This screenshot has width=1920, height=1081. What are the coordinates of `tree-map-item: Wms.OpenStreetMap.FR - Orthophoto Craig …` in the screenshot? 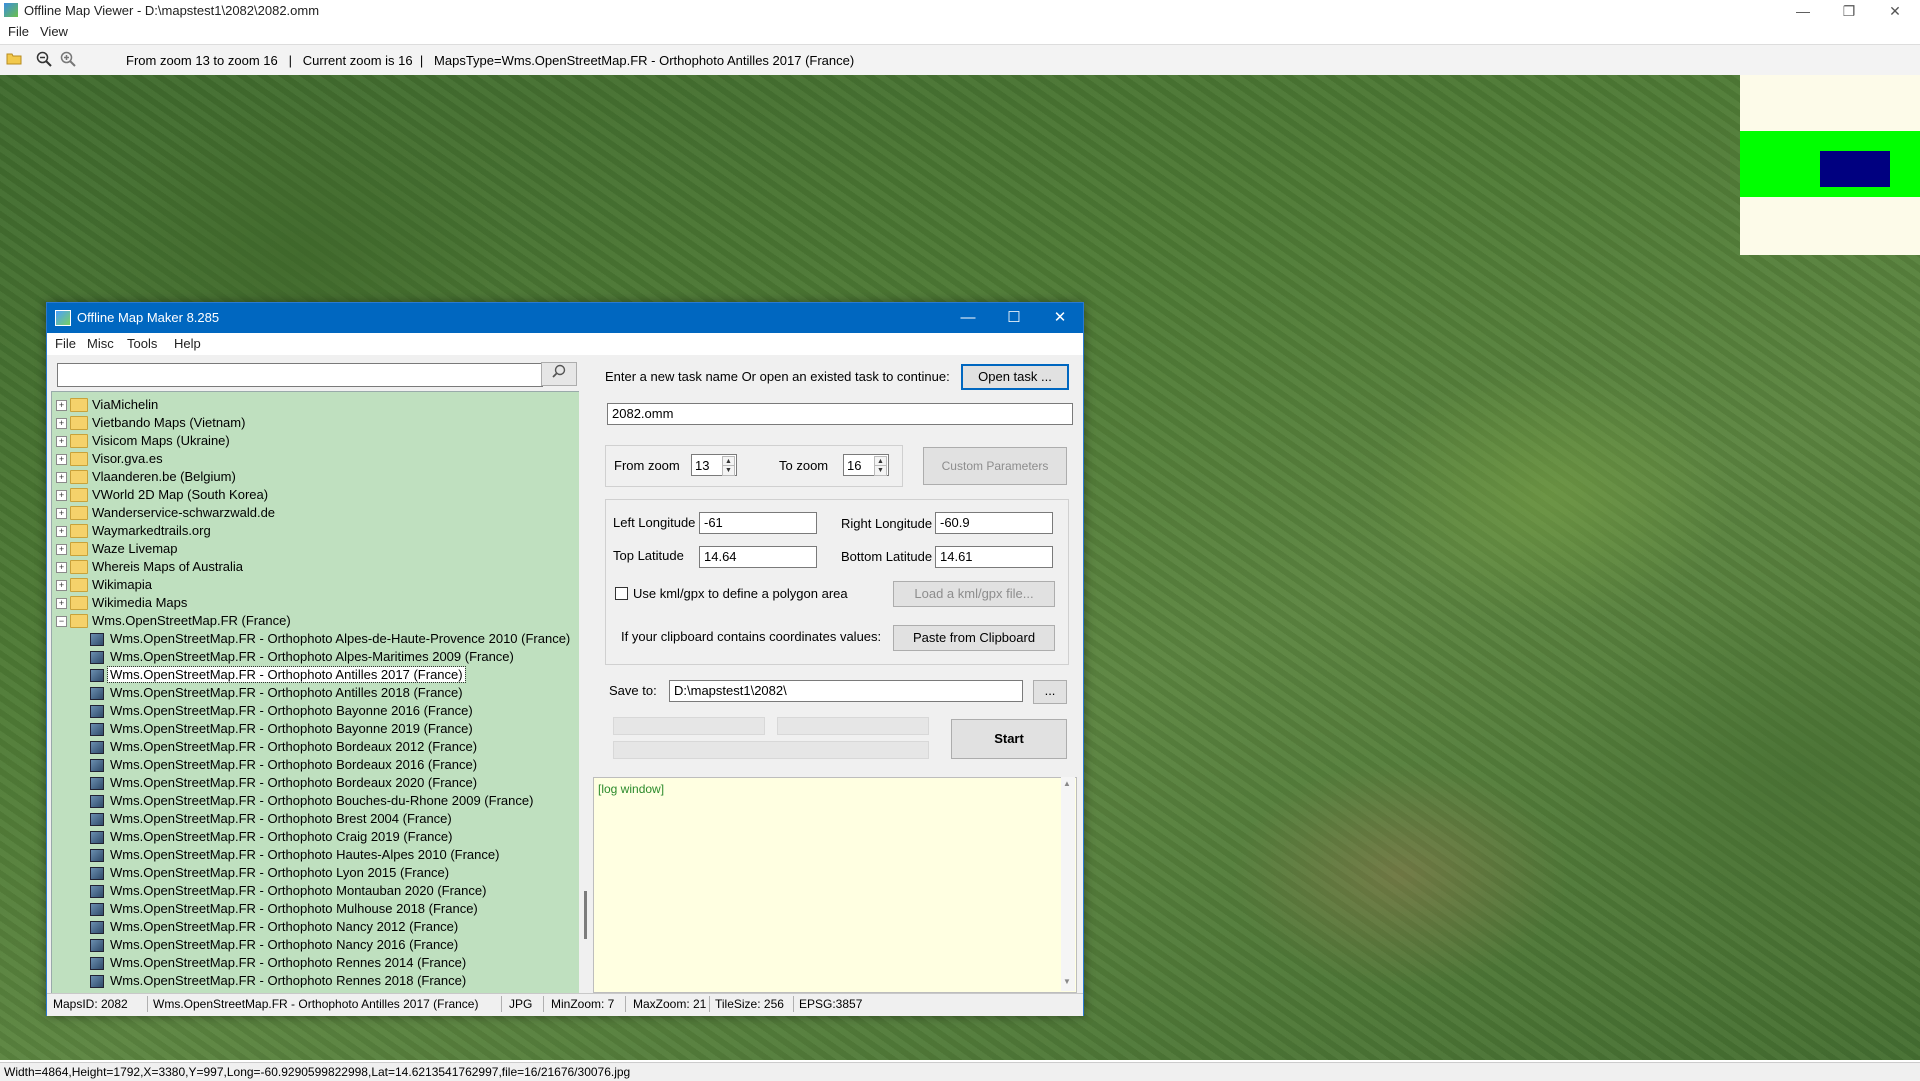 It's located at (312, 837).